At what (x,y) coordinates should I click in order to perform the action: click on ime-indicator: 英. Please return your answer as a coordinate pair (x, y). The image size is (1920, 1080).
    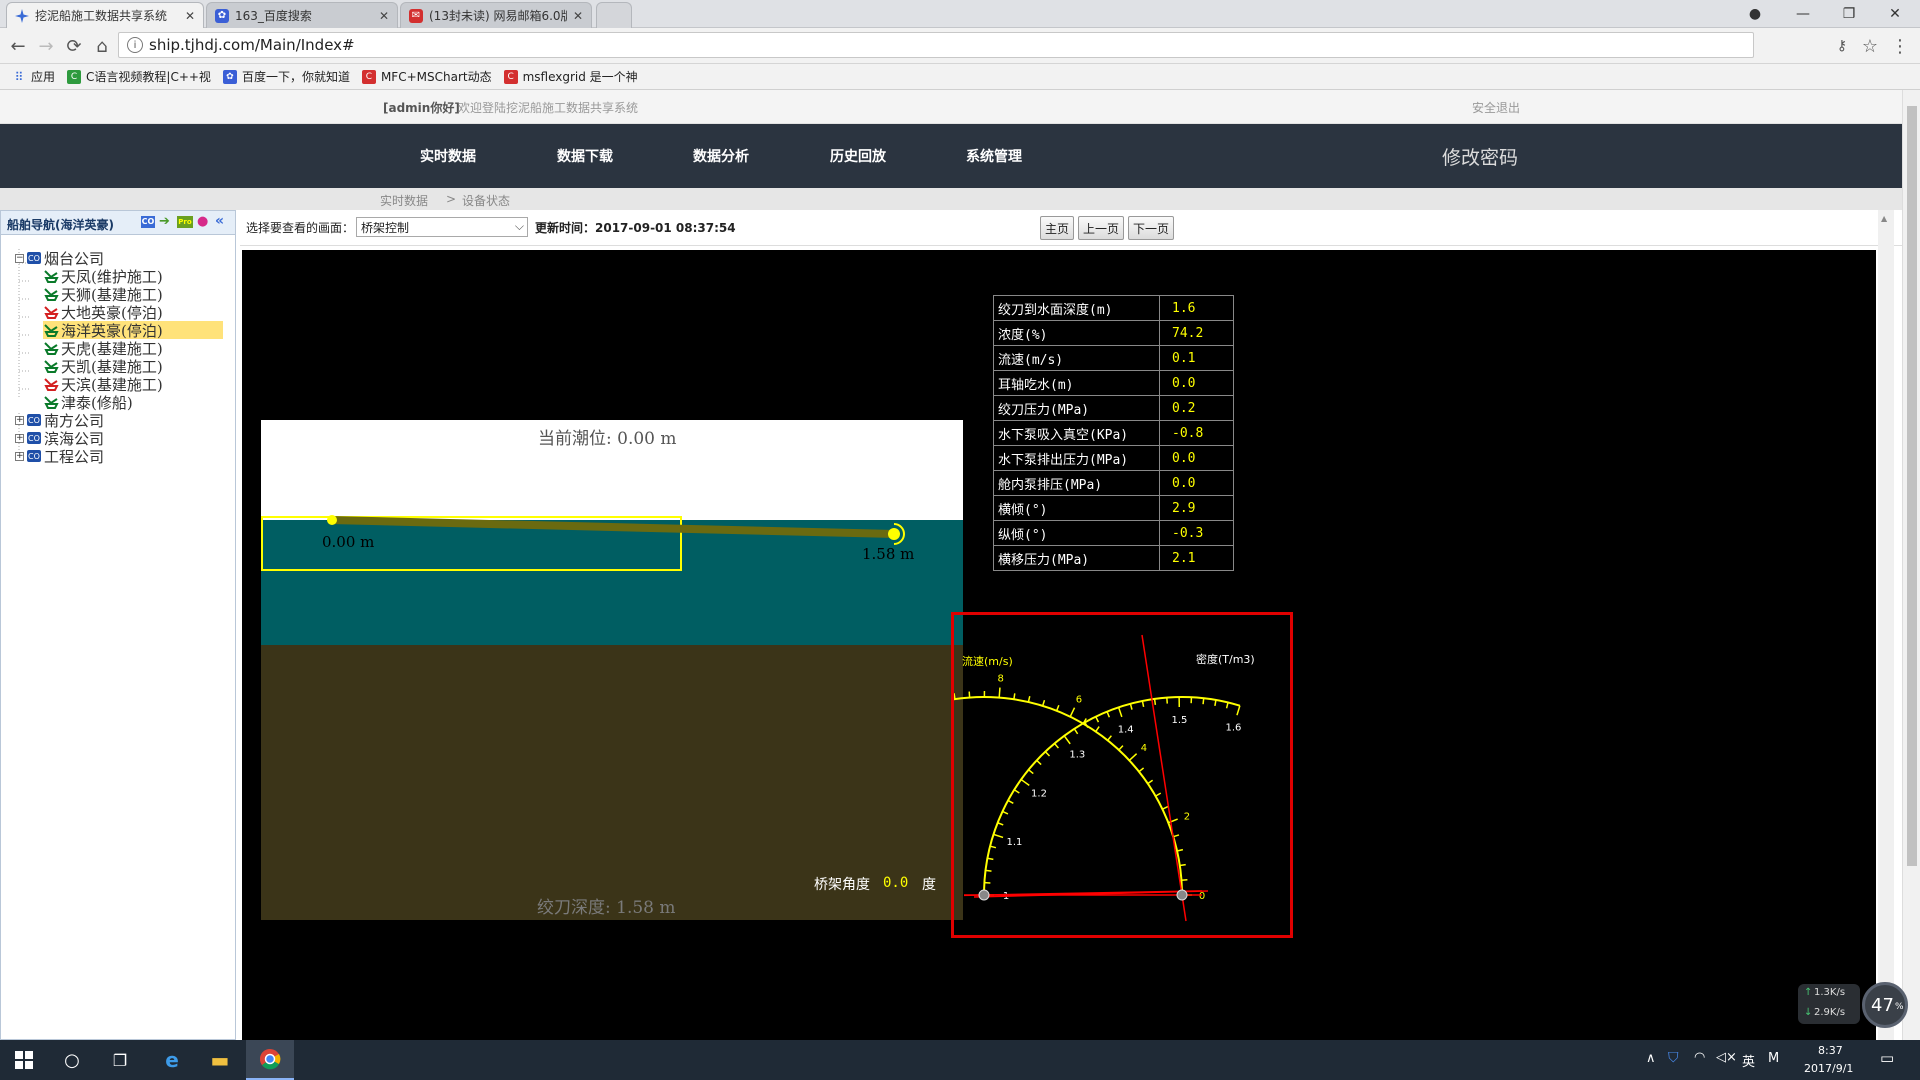
    Looking at the image, I should click on (1748, 1060).